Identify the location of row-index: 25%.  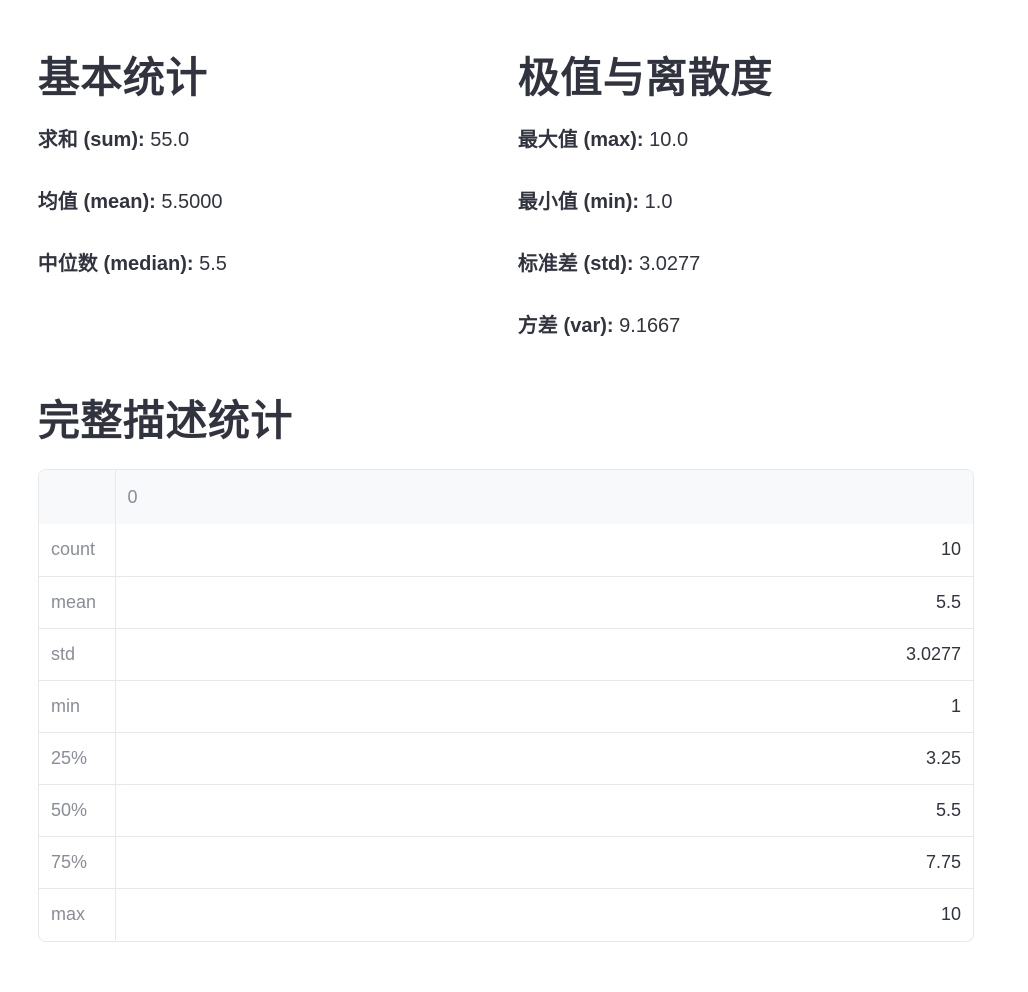
(77, 758).